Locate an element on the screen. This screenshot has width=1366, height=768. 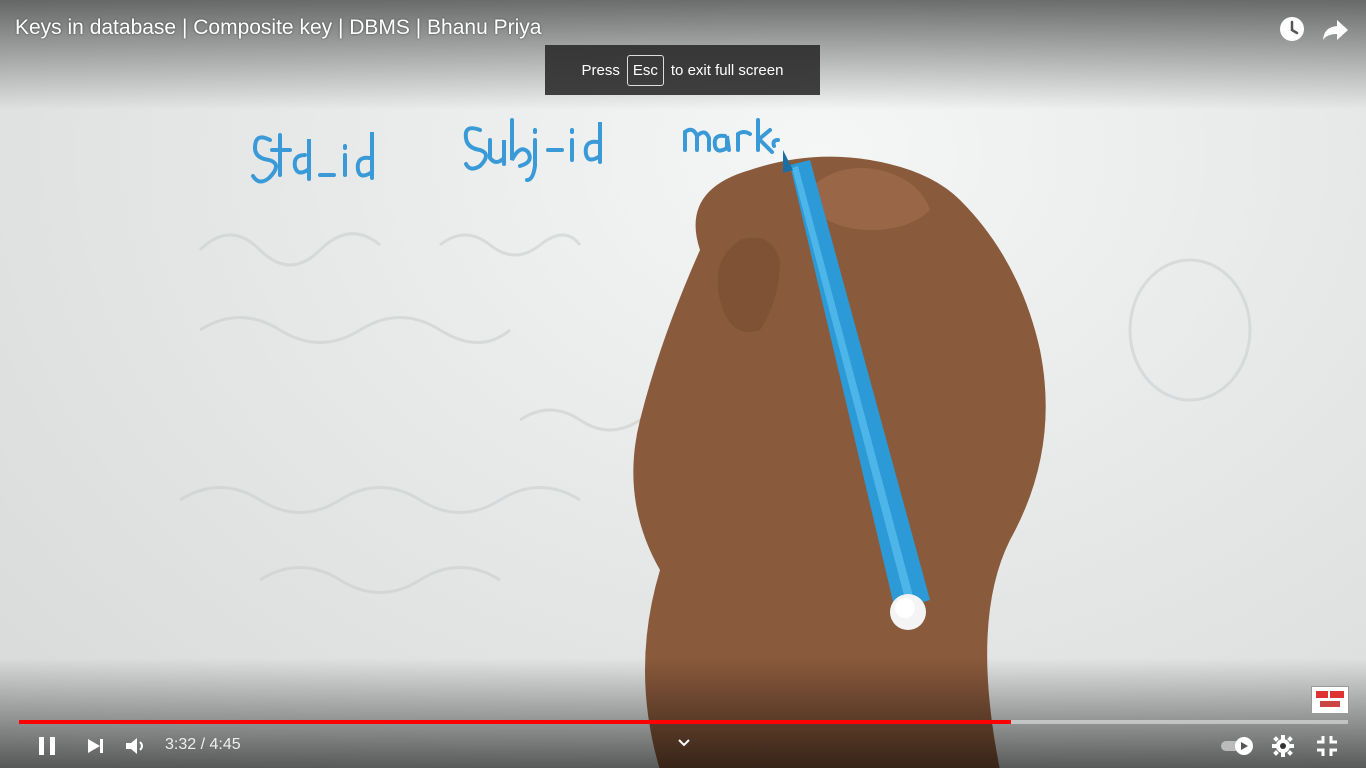
time-display: 3:32 / 4:45 is located at coordinates (203, 744).